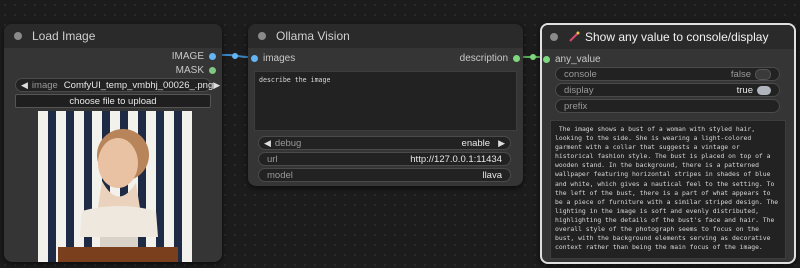 This screenshot has width=800, height=268. I want to click on description-output-slot: description, so click(490, 58).